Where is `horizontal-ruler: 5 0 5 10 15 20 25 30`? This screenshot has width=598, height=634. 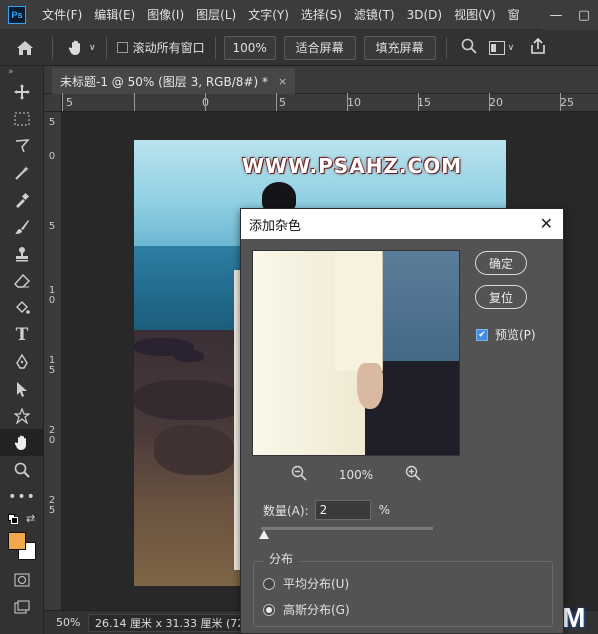 horizontal-ruler: 5 0 5 10 15 20 25 30 is located at coordinates (330, 102).